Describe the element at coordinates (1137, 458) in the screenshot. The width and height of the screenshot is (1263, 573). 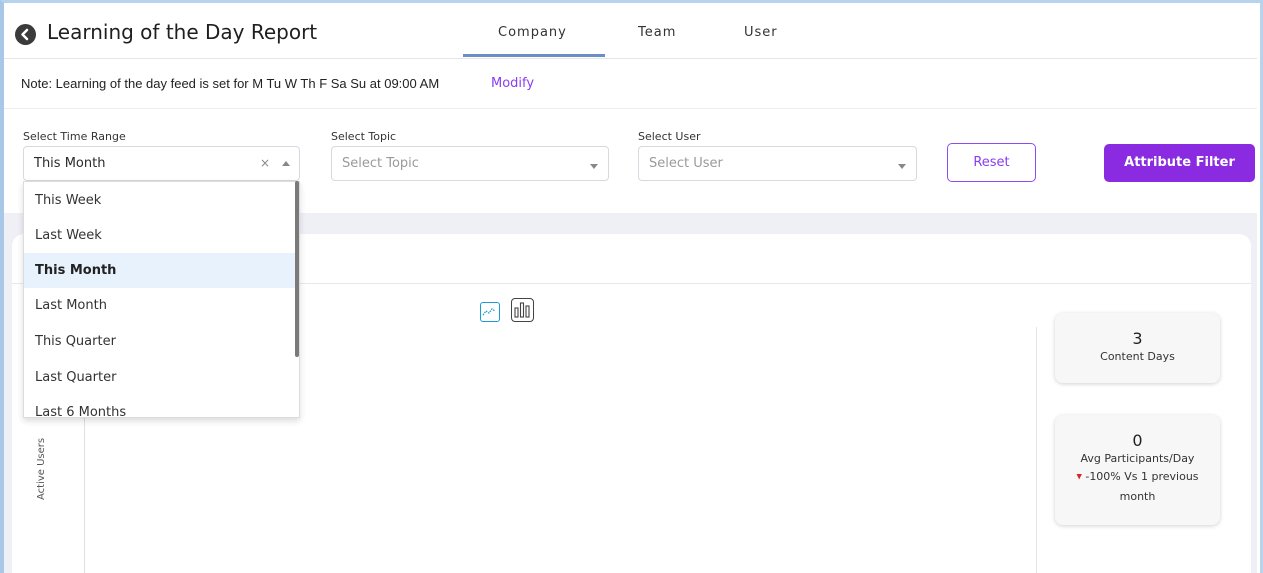
I see `avg-participants-label: Avg Participants/Day` at that location.